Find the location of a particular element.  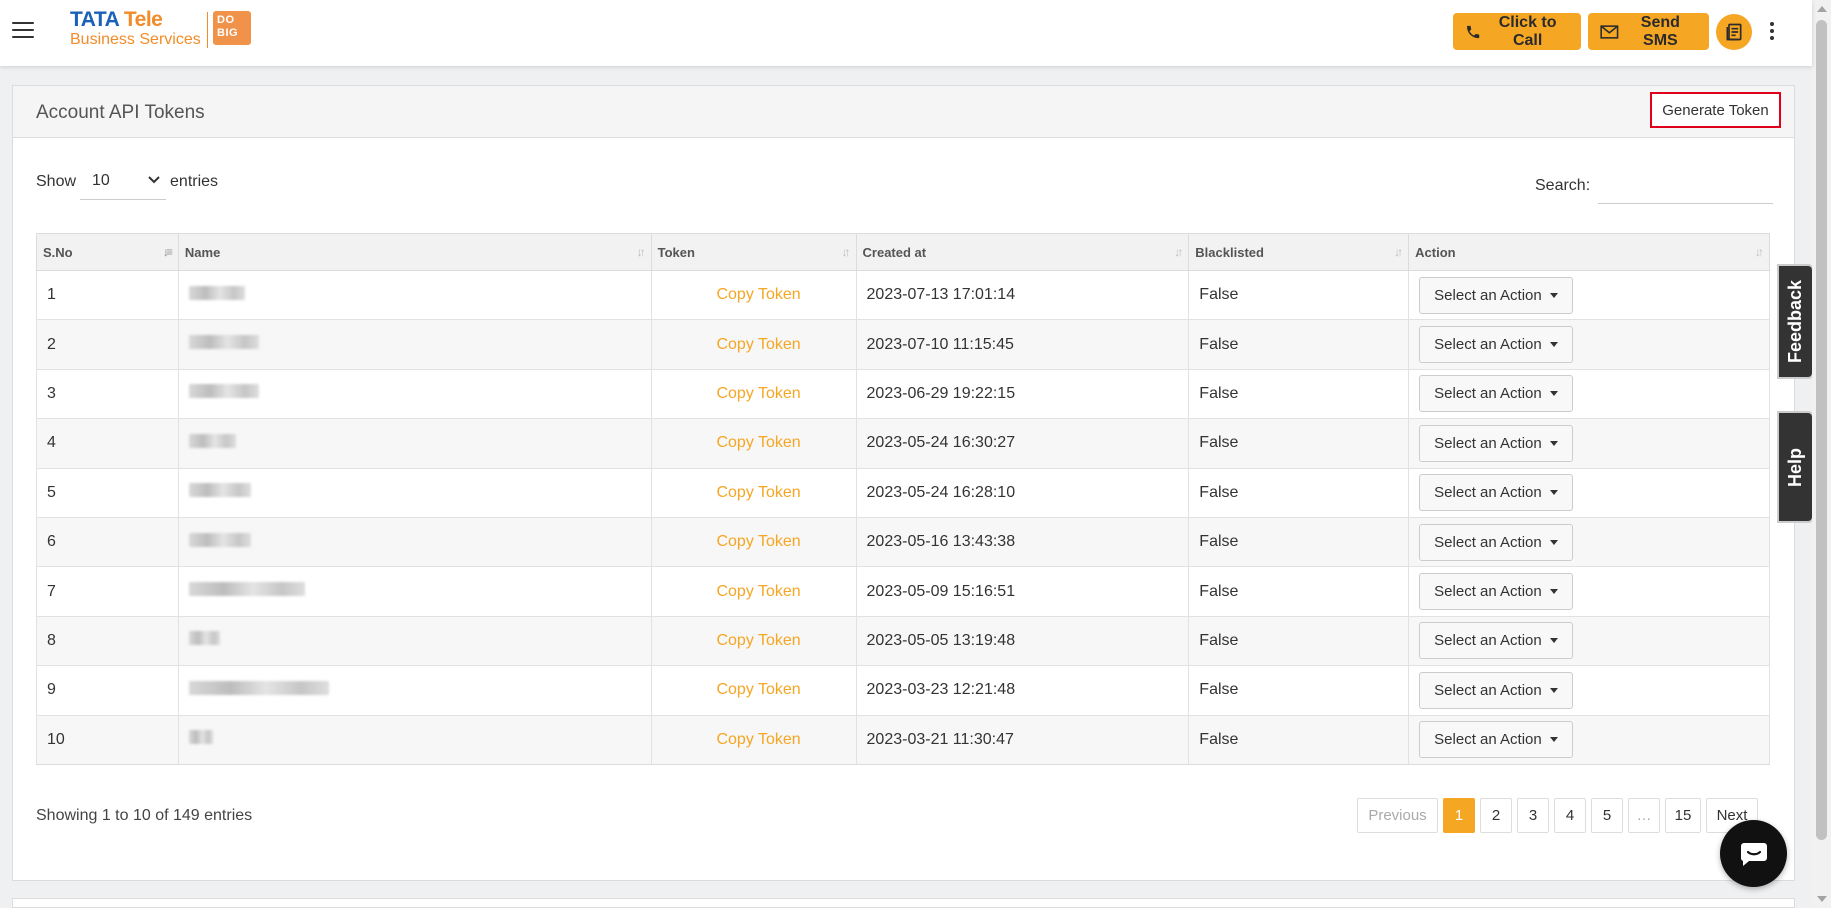

pagination-page-15: 15 is located at coordinates (1683, 815).